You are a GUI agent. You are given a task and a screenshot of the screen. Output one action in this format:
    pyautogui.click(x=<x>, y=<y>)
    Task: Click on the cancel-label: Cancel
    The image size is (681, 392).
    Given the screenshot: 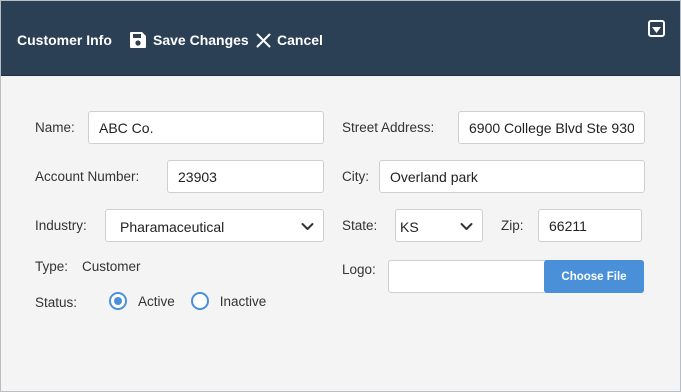 What is the action you would take?
    pyautogui.click(x=300, y=40)
    